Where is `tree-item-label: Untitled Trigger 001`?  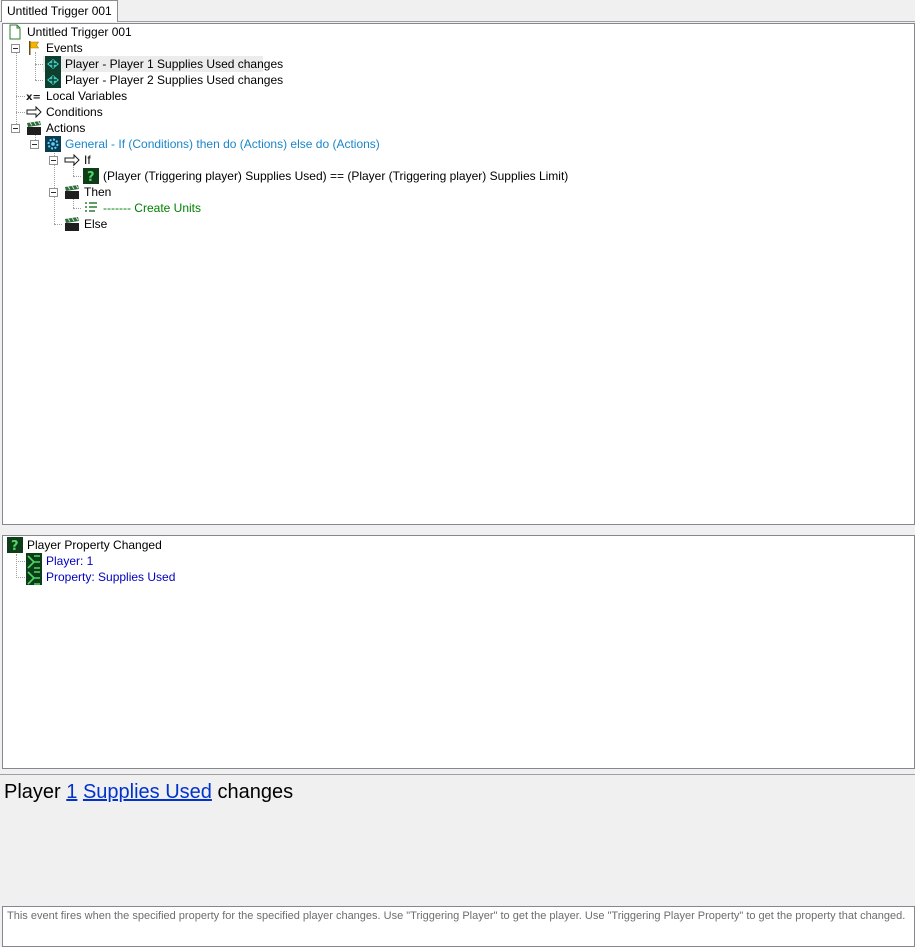 tree-item-label: Untitled Trigger 001 is located at coordinates (79, 32).